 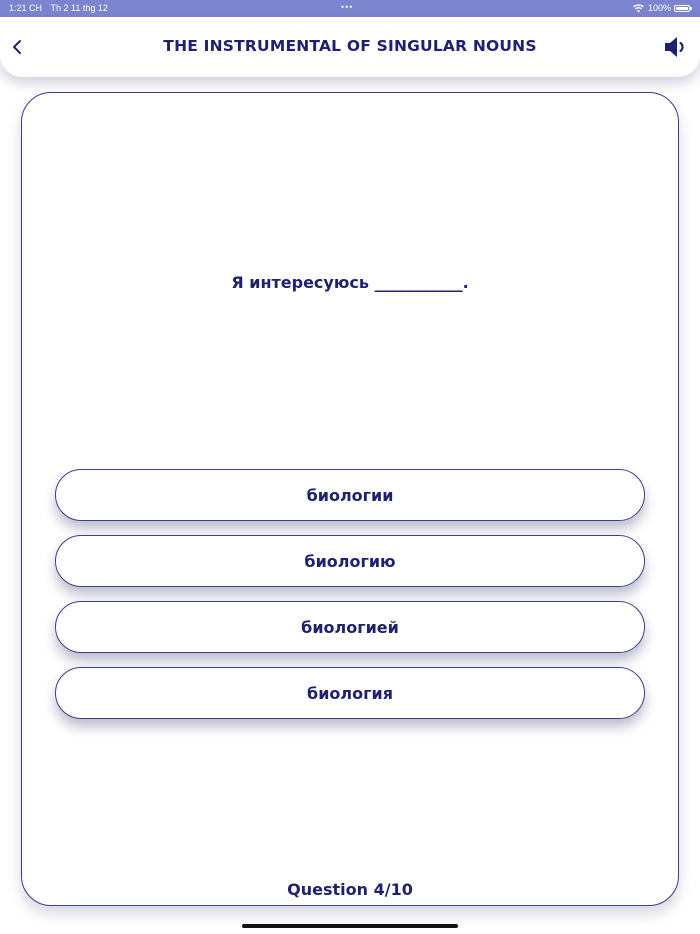 I want to click on status-right: 100%, so click(x=662, y=8).